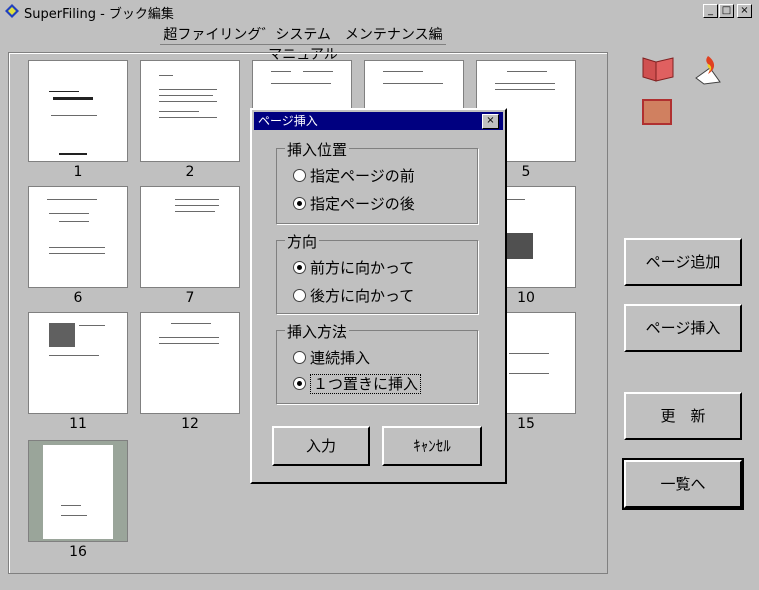 The image size is (759, 590). I want to click on page-number: 2, so click(190, 172).